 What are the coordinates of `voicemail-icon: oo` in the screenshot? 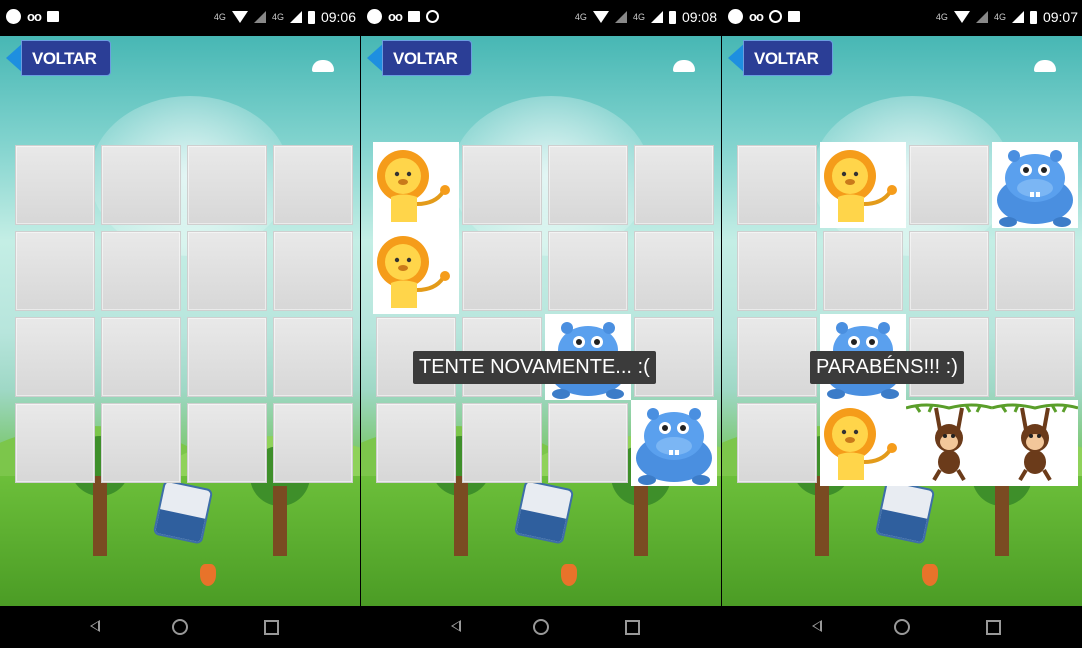 It's located at (395, 16).